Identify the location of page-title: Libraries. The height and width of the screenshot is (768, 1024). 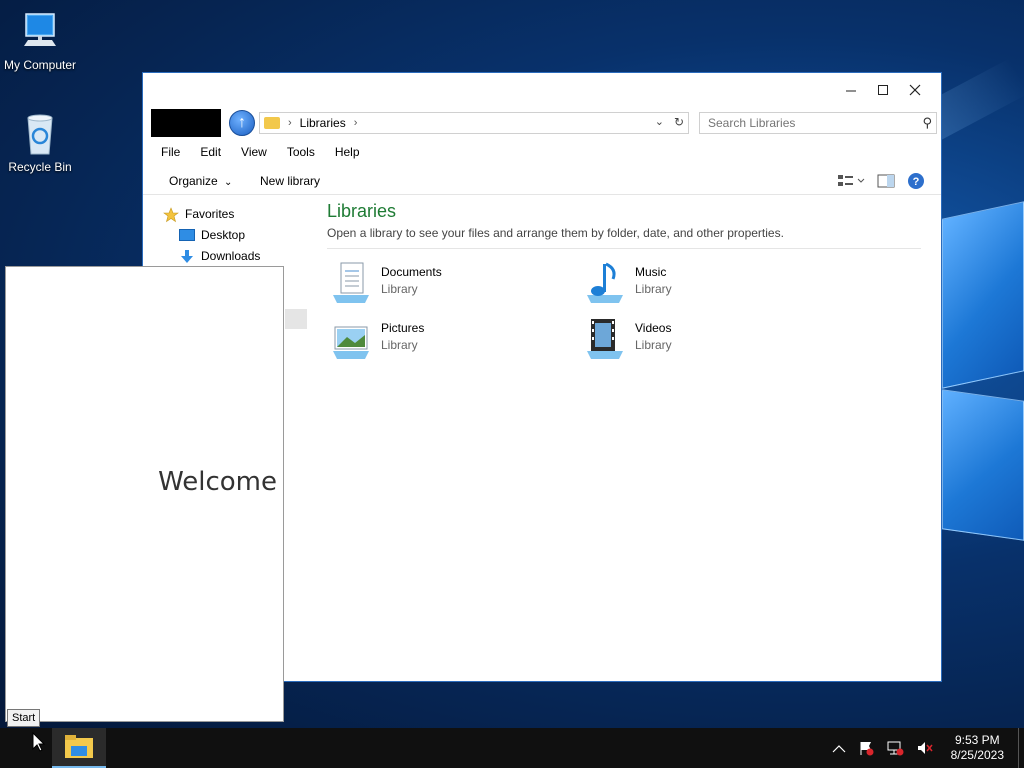
(362, 211).